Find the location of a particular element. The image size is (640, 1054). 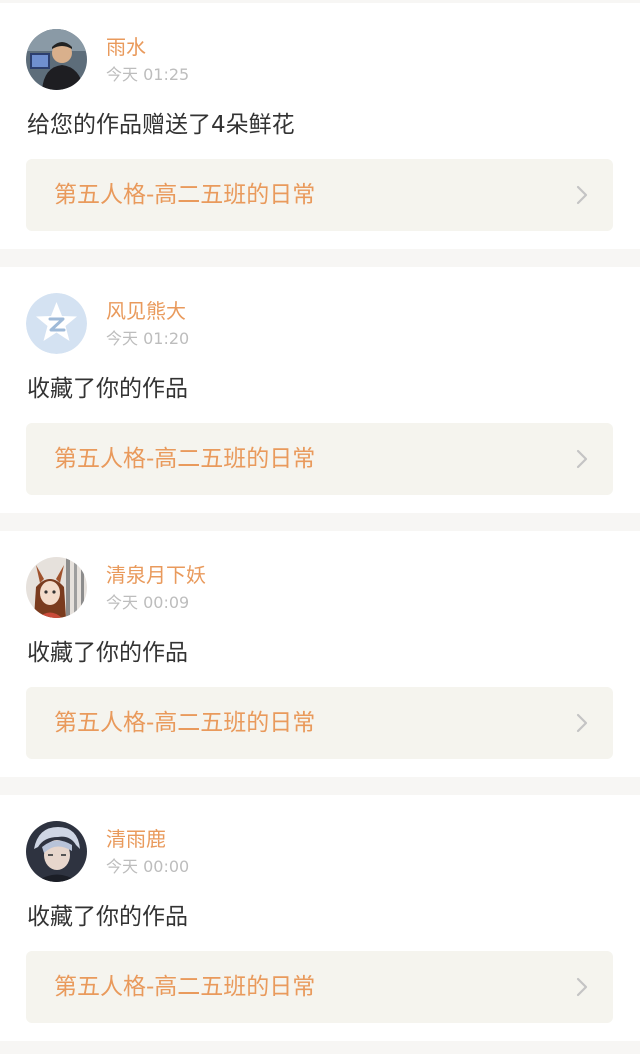

timestamp: 今天 01:25 is located at coordinates (148, 74).